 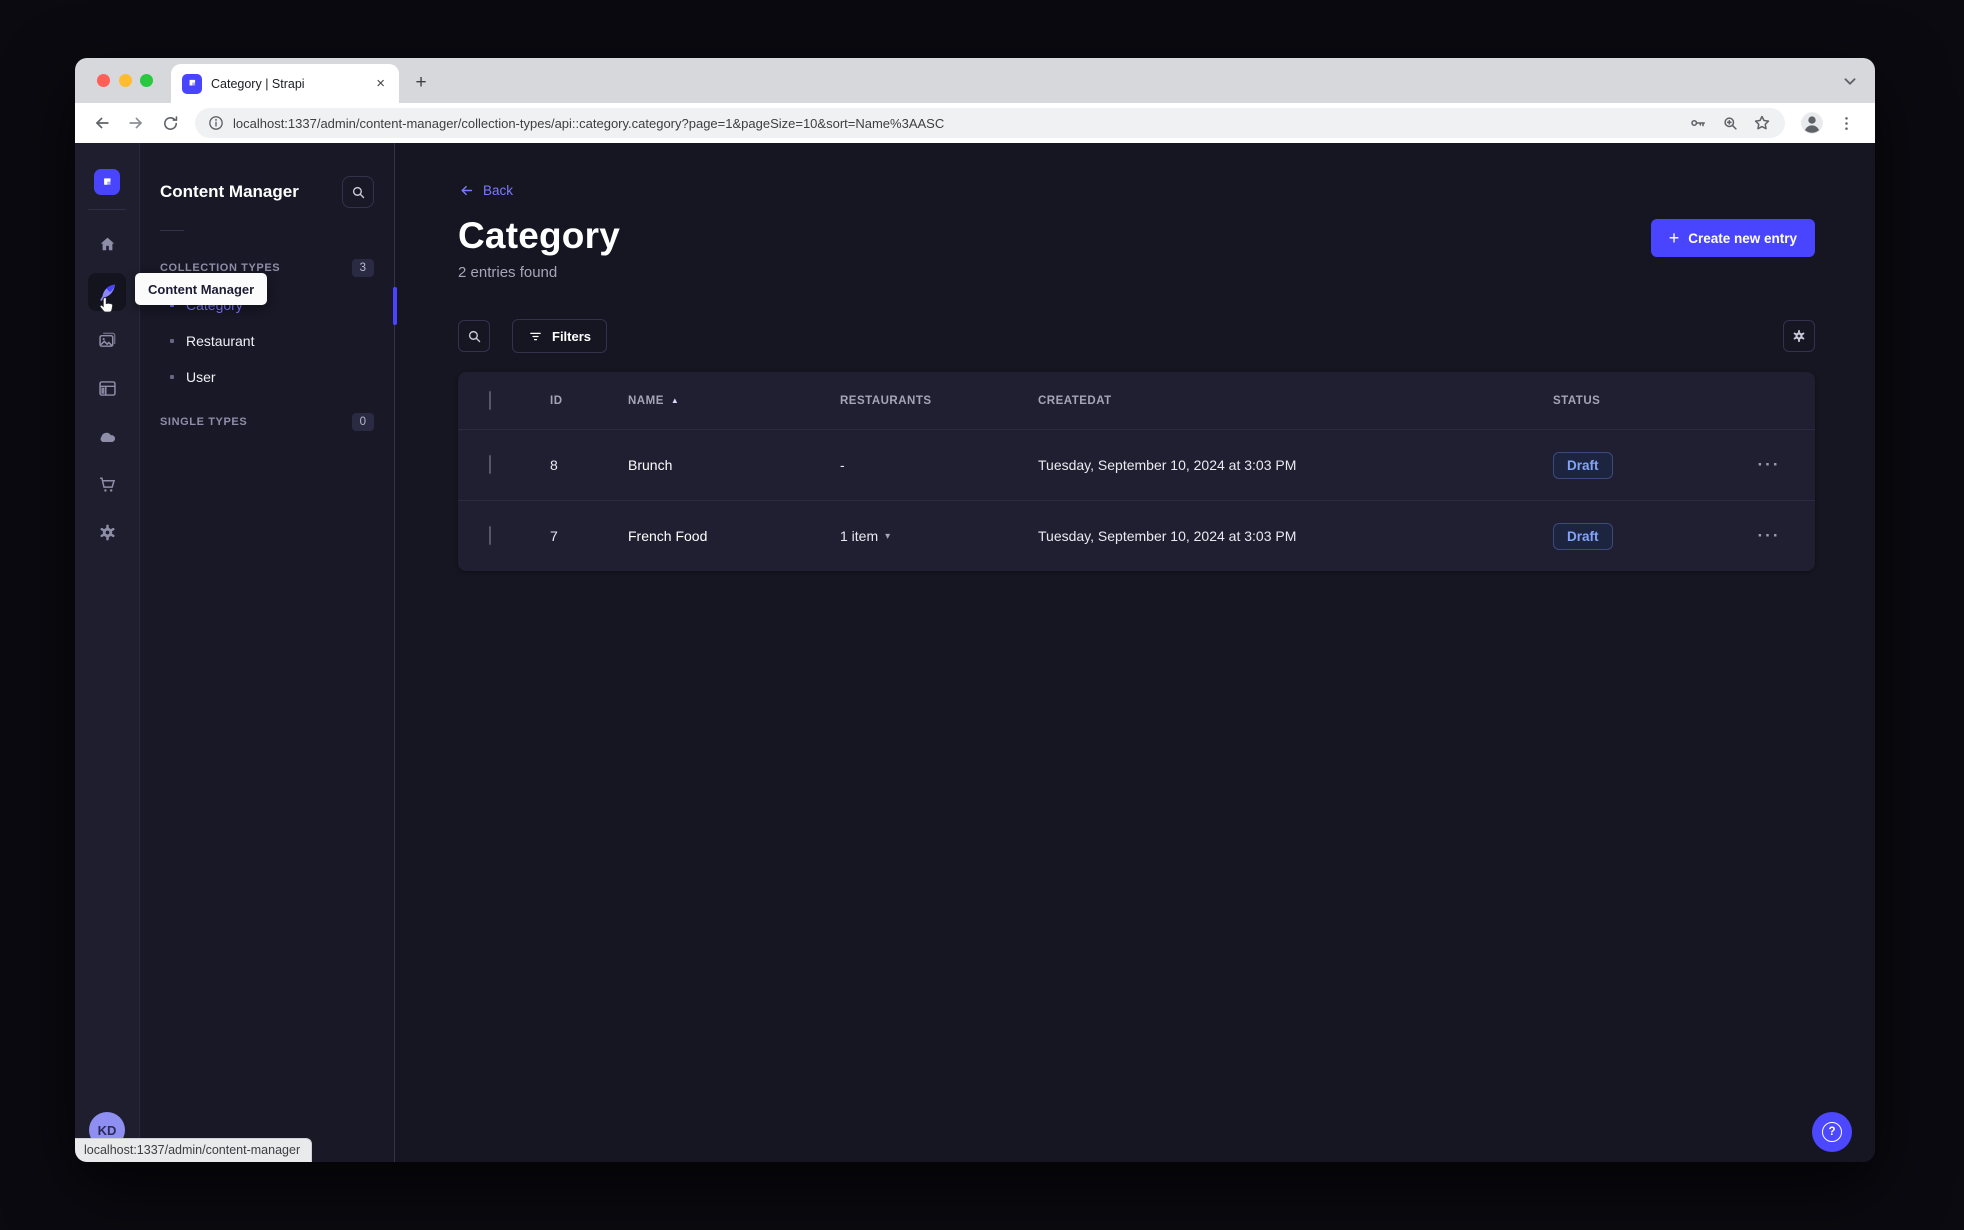 I want to click on column-header-name: NAME ▲, so click(x=734, y=401).